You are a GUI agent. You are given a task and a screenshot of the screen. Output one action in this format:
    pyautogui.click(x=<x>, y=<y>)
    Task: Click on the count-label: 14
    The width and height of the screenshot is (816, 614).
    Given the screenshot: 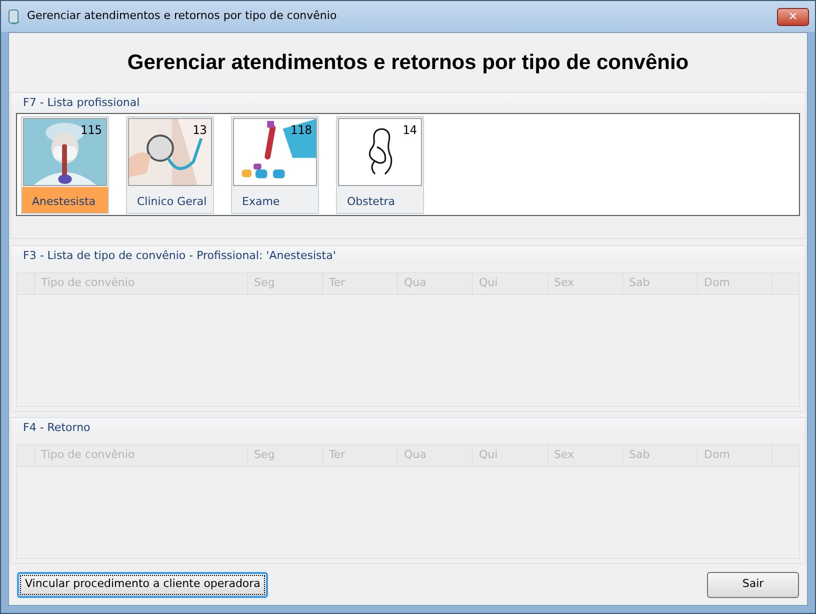 What is the action you would take?
    pyautogui.click(x=409, y=130)
    